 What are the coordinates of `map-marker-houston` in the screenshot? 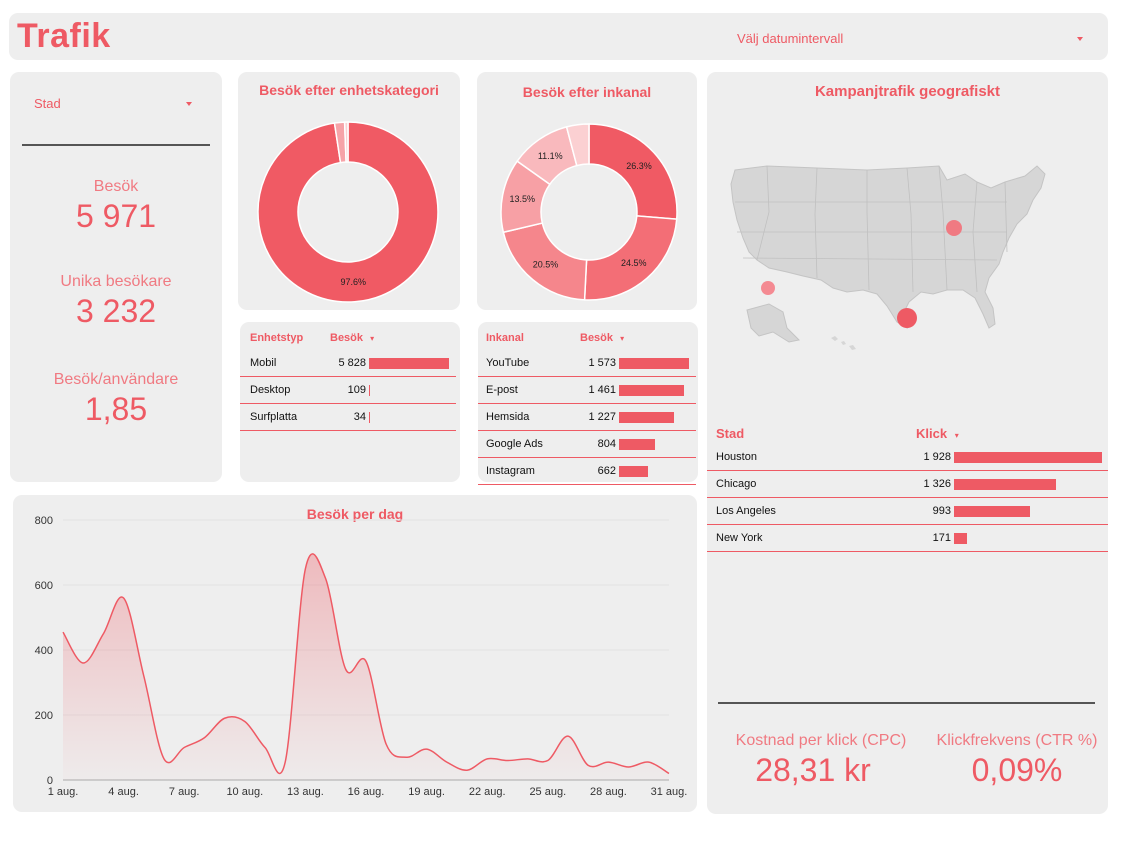 It's located at (907, 318).